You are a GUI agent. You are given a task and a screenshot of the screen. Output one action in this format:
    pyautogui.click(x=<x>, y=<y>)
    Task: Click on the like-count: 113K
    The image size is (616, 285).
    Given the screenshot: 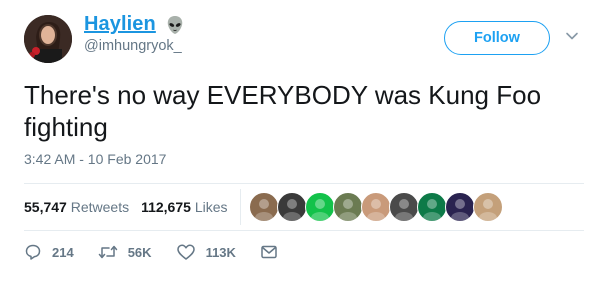 What is the action you would take?
    pyautogui.click(x=220, y=252)
    